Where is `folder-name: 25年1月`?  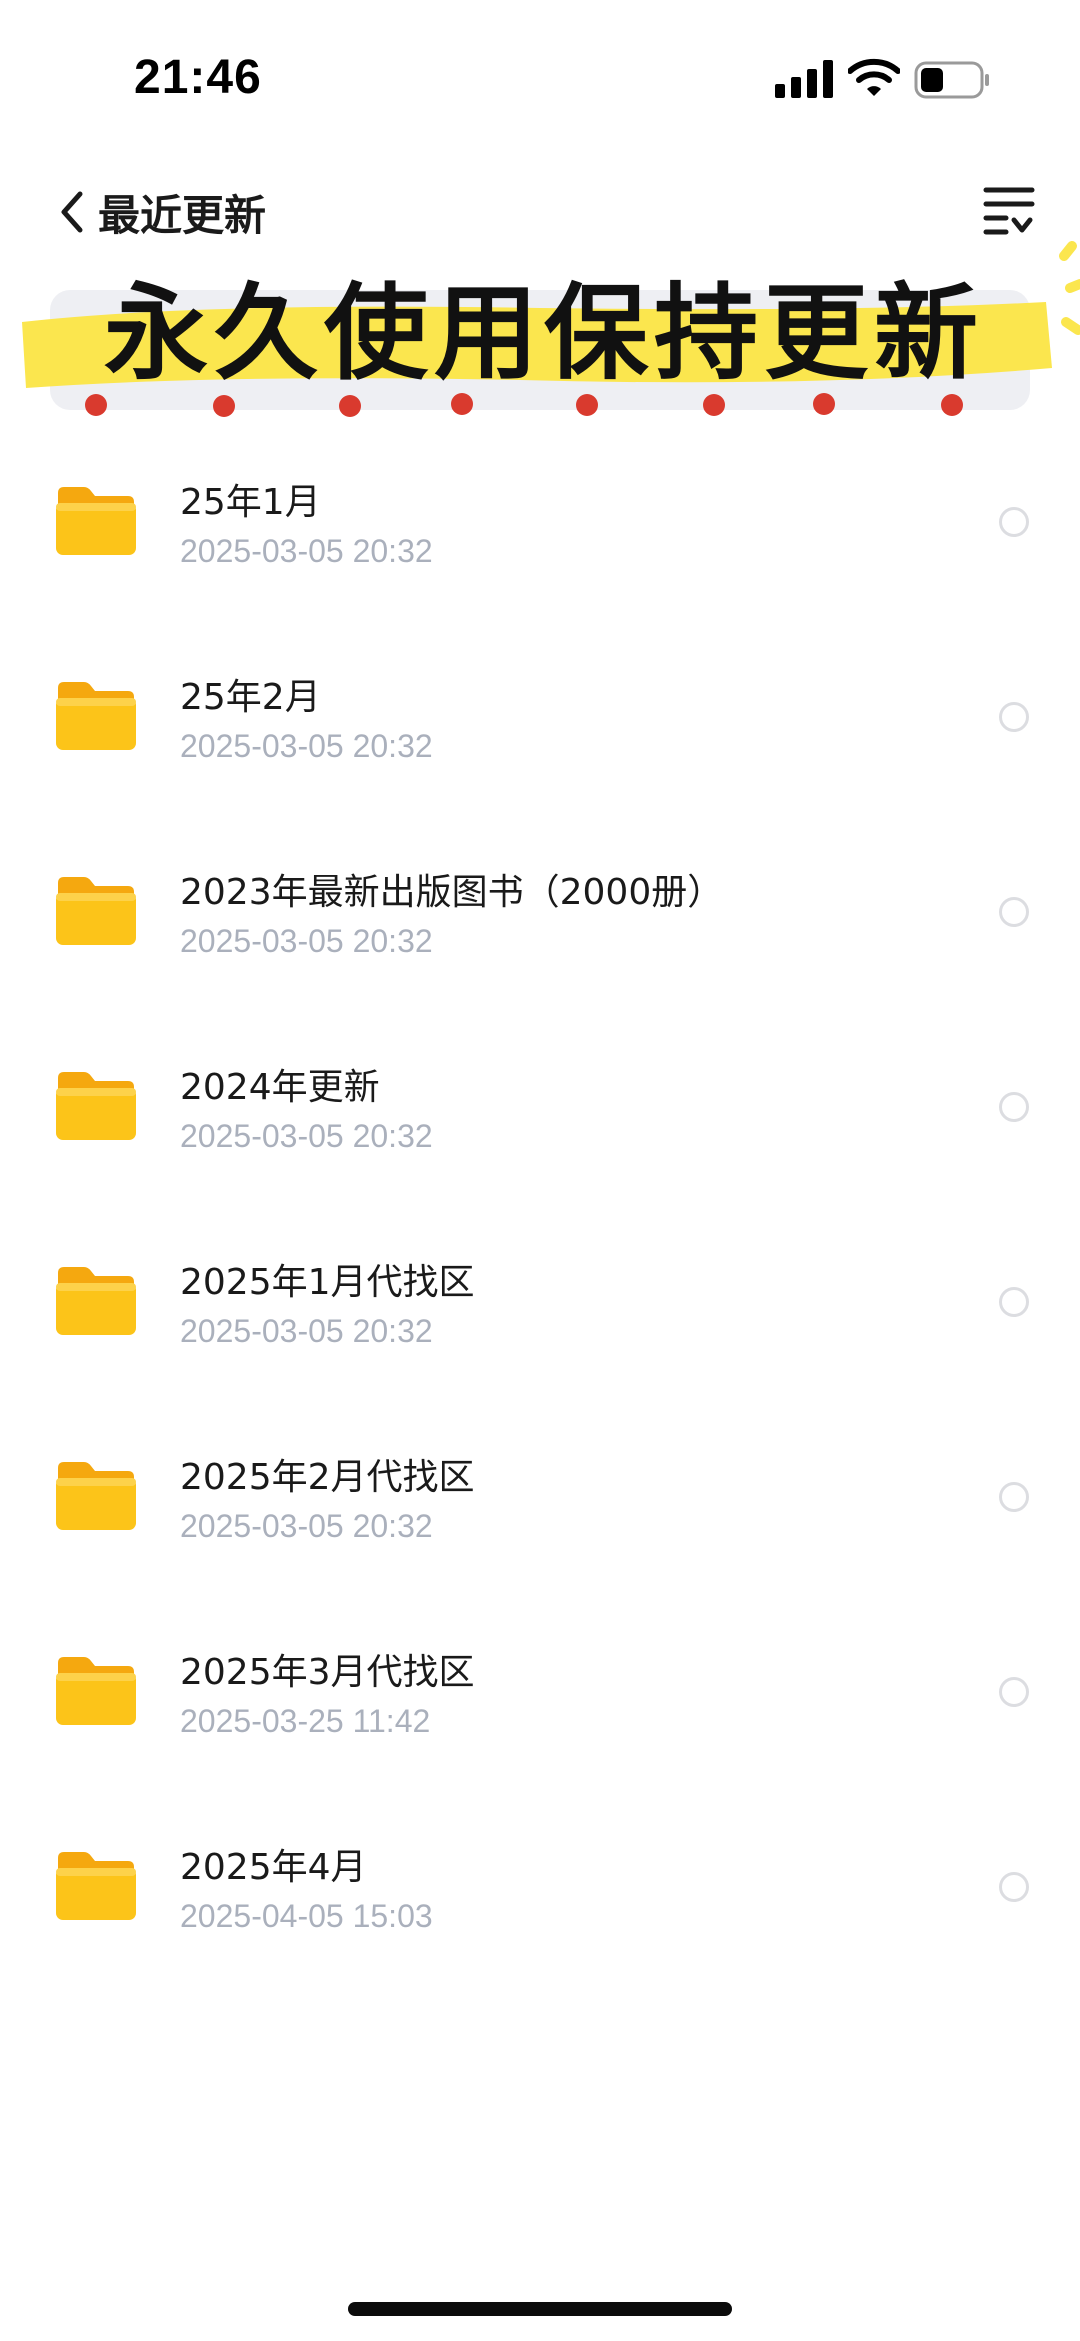
folder-name: 25年1月 is located at coordinates (250, 502).